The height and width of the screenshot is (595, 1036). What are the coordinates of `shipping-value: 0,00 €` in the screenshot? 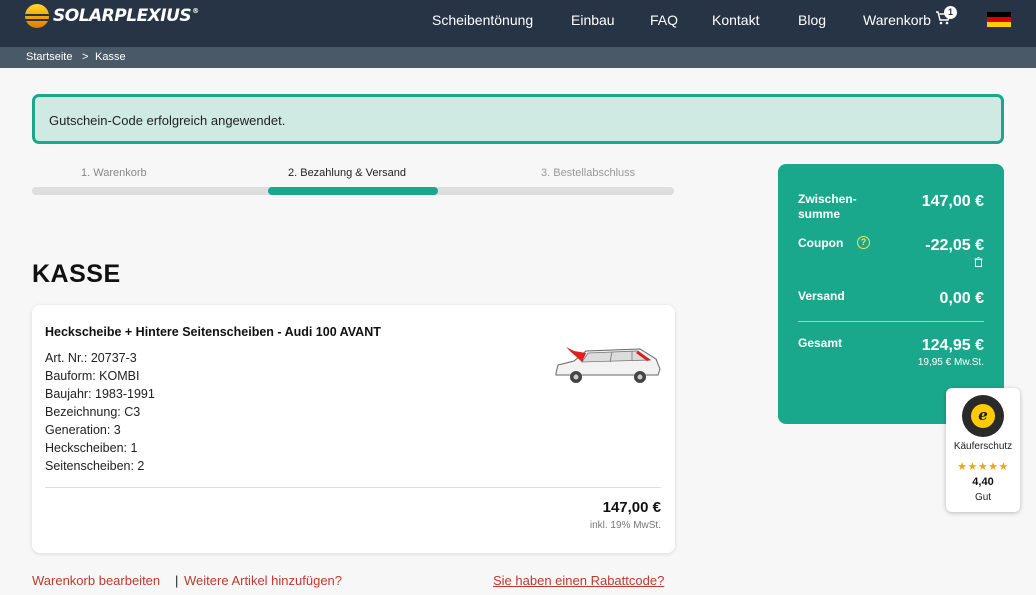 It's located at (961, 298).